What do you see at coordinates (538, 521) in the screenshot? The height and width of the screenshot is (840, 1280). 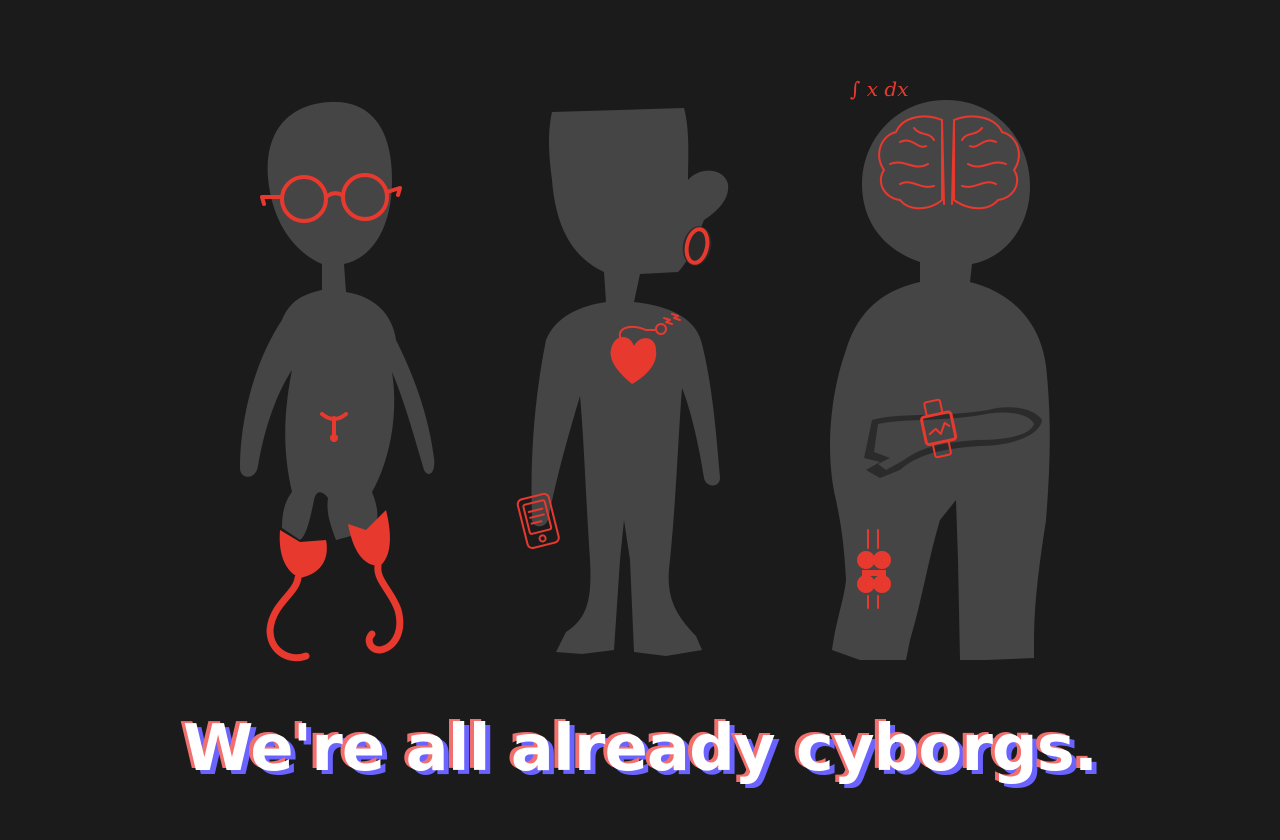 I see `phone-icon` at bounding box center [538, 521].